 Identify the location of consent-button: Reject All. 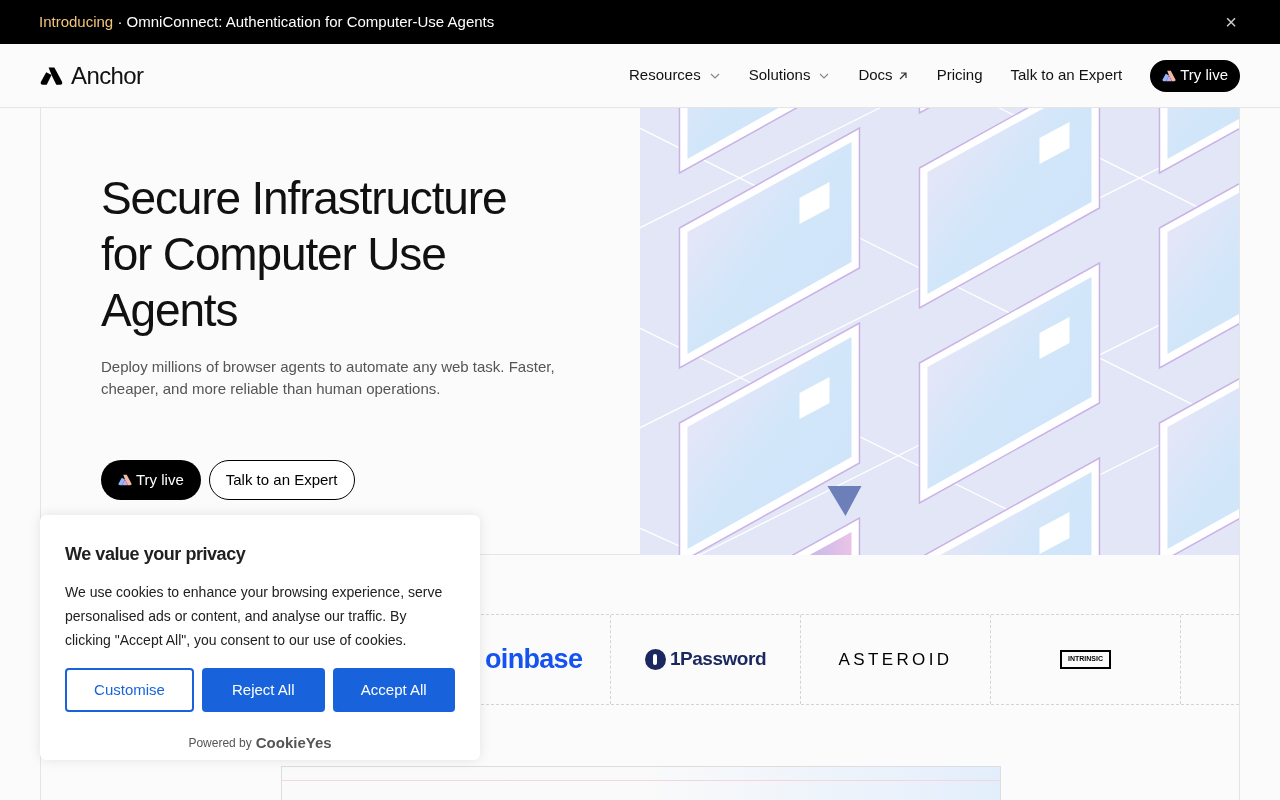
(263, 690).